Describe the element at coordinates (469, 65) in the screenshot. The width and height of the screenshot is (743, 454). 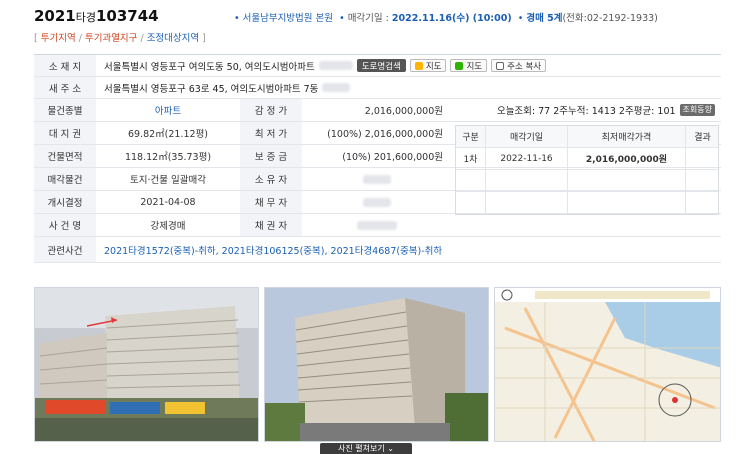
I see `map-button-2: 지도` at that location.